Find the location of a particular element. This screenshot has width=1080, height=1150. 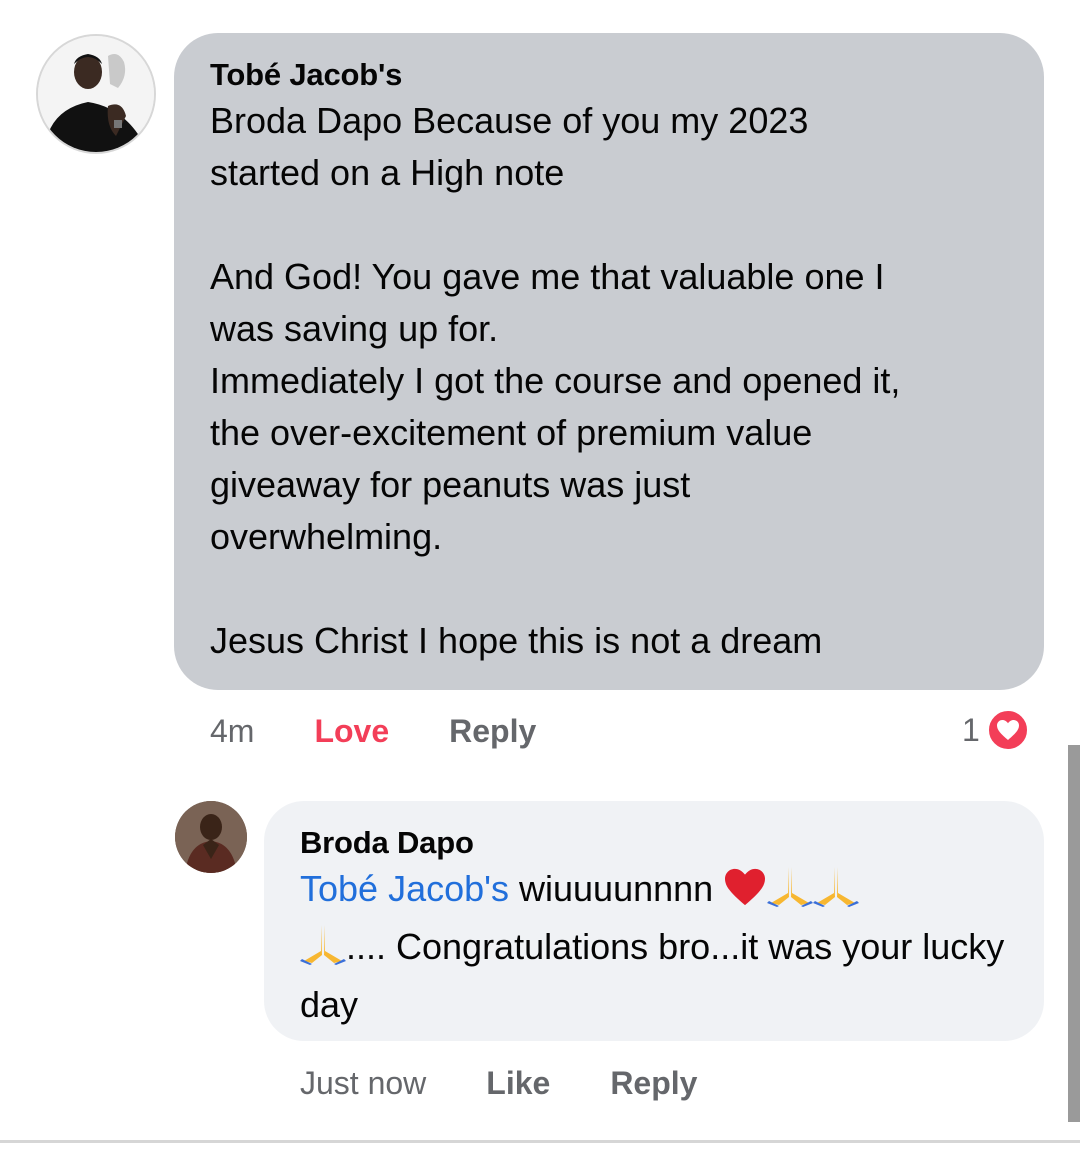

reply-actions: Just now Like Reply is located at coordinates (528, 1083).